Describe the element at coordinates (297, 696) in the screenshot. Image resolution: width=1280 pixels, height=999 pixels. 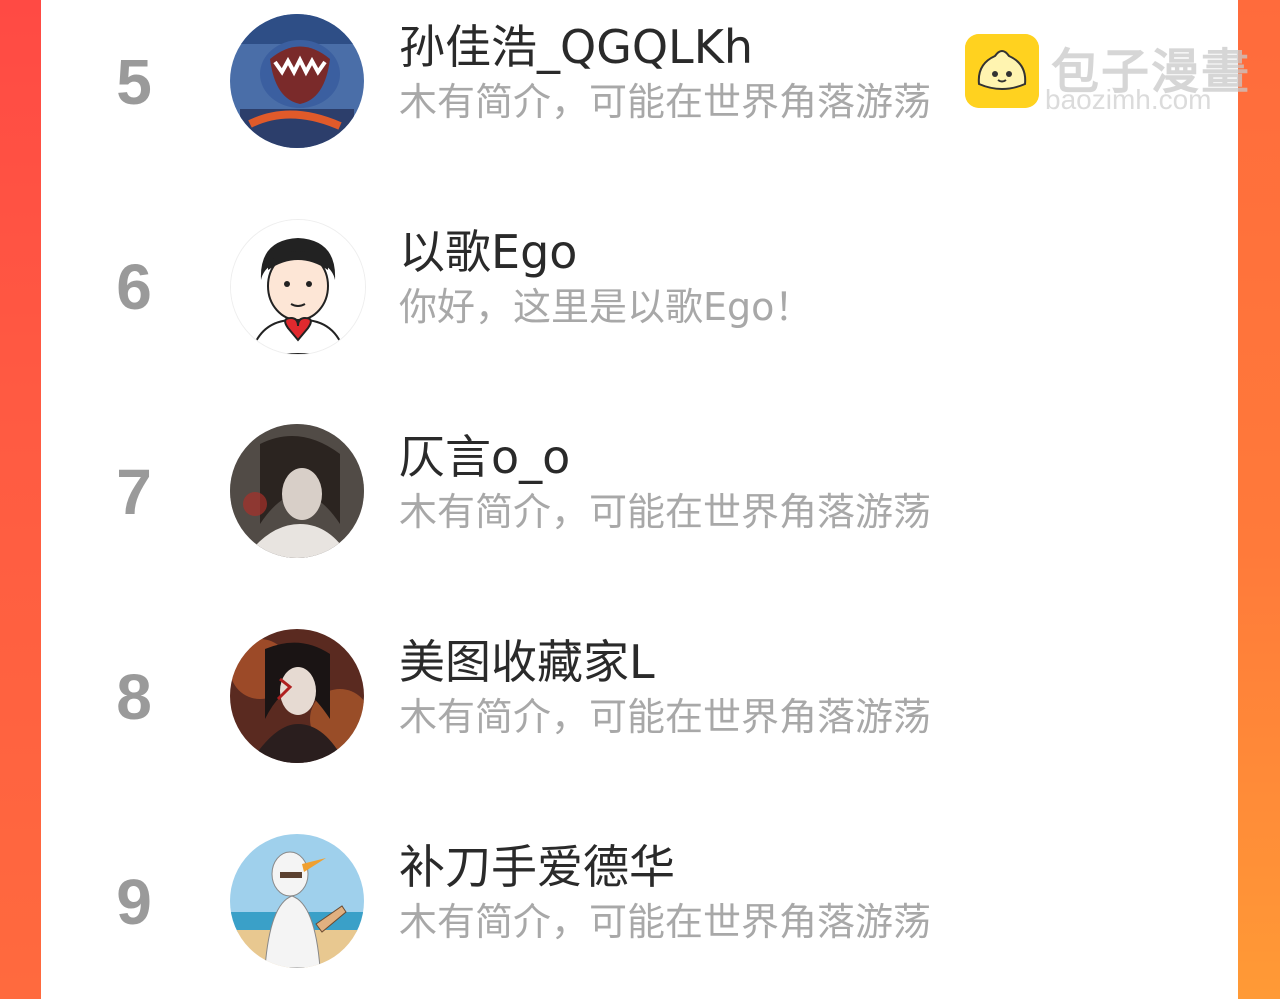
I see `illustrated-dark-portrait-avatar` at that location.